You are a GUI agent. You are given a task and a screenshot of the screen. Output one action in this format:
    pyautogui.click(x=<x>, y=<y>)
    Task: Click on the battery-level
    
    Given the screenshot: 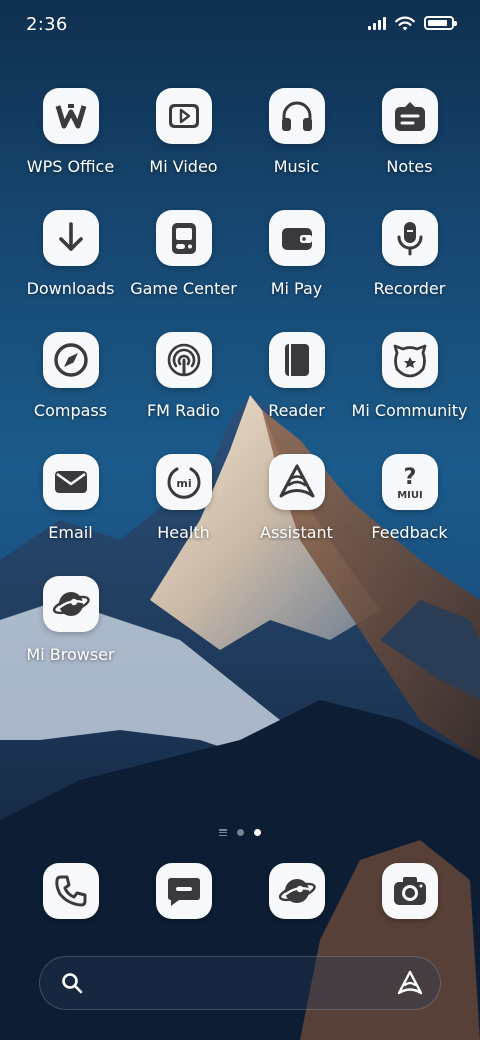 What is the action you would take?
    pyautogui.click(x=438, y=23)
    